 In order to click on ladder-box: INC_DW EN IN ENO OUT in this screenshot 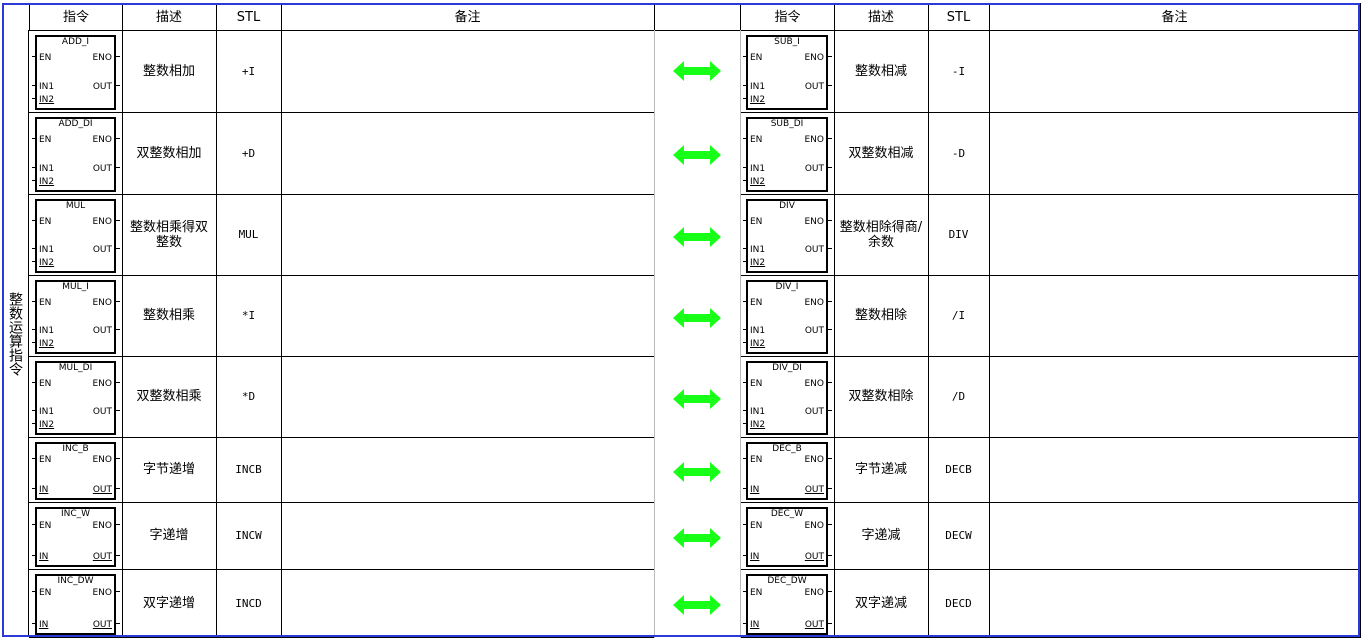, I will do `click(75, 604)`.